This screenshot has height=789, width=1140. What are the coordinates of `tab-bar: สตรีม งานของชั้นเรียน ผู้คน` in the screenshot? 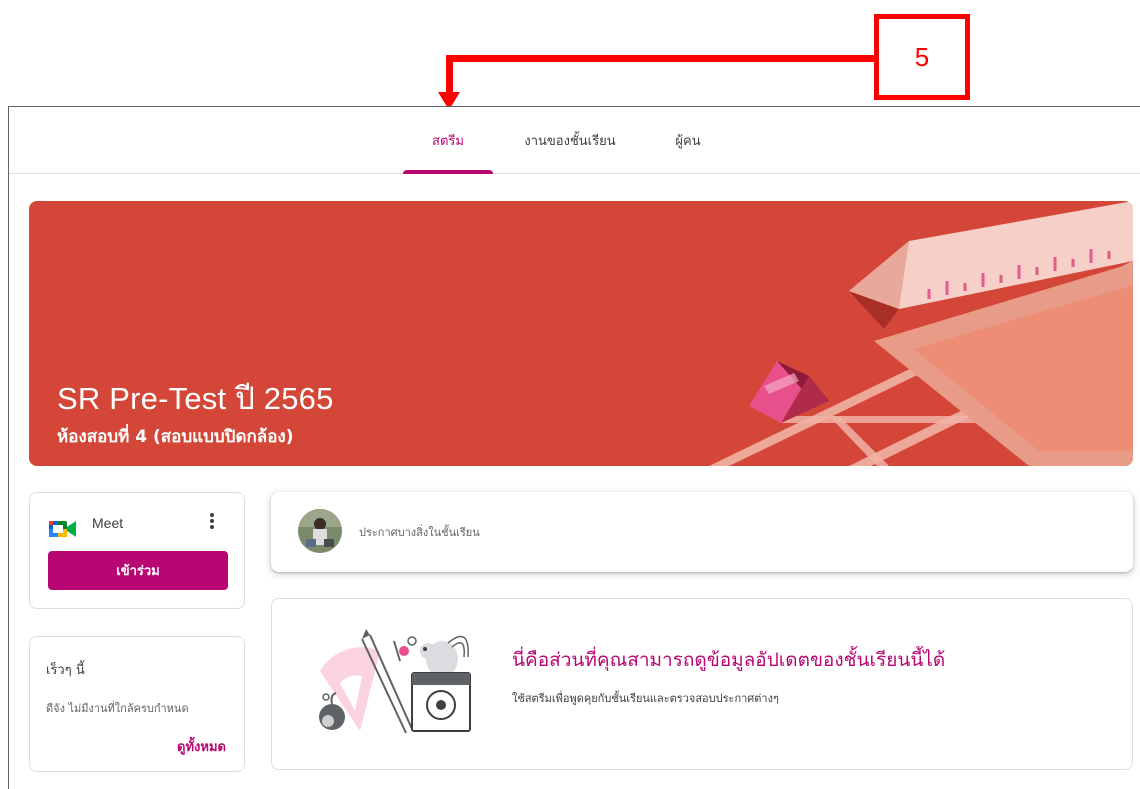 It's located at (574, 140).